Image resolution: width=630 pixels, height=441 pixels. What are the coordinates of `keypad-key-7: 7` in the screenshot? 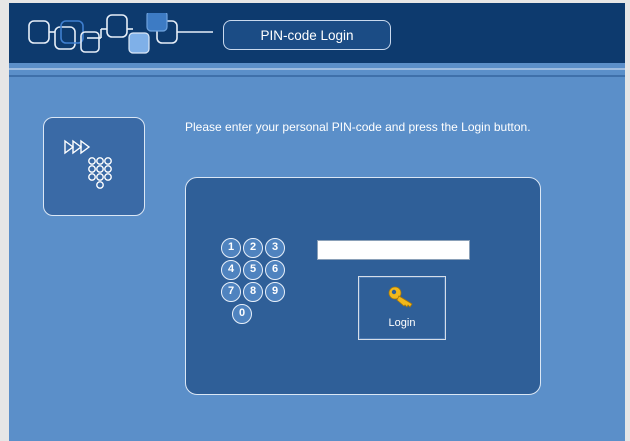 It's located at (231, 292).